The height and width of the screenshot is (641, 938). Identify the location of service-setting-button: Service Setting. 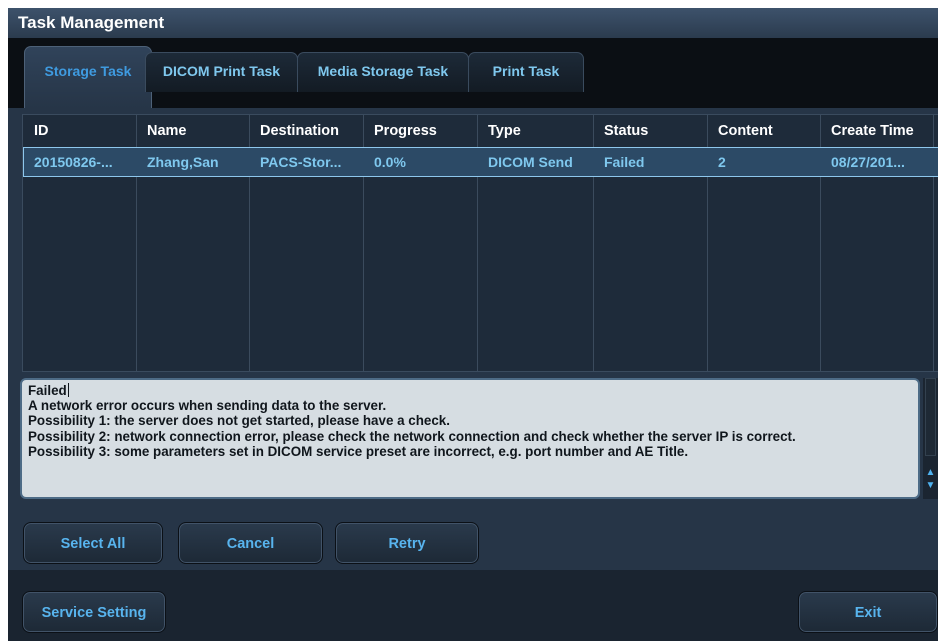
(94, 612).